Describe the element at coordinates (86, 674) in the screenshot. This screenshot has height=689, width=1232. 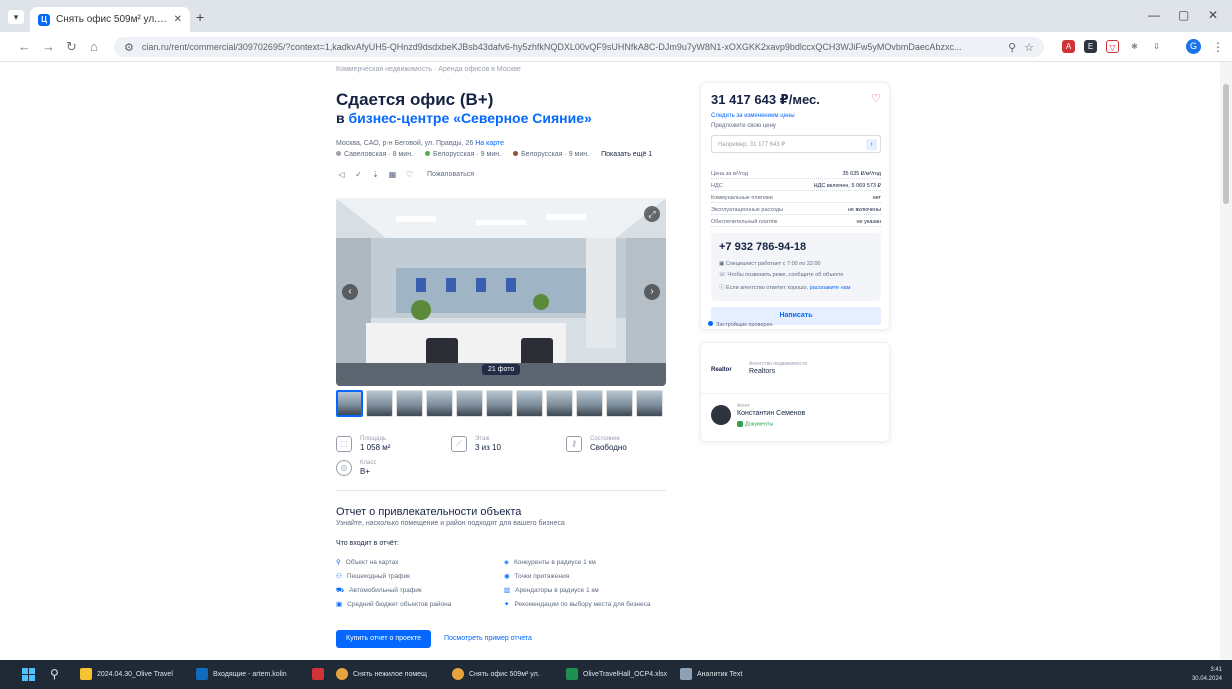
I see `folder-icon` at that location.